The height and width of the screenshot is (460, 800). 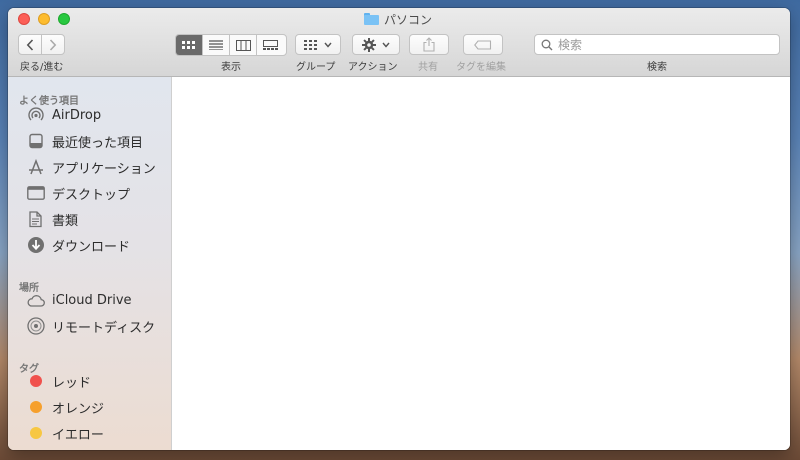 What do you see at coordinates (36, 167) in the screenshot?
I see `applications-icon` at bounding box center [36, 167].